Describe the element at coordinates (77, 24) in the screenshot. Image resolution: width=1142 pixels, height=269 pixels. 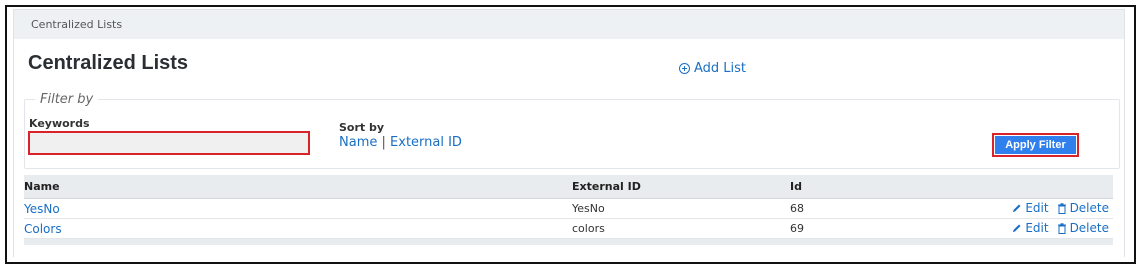
I see `panel-header-title: Centralized Lists` at that location.